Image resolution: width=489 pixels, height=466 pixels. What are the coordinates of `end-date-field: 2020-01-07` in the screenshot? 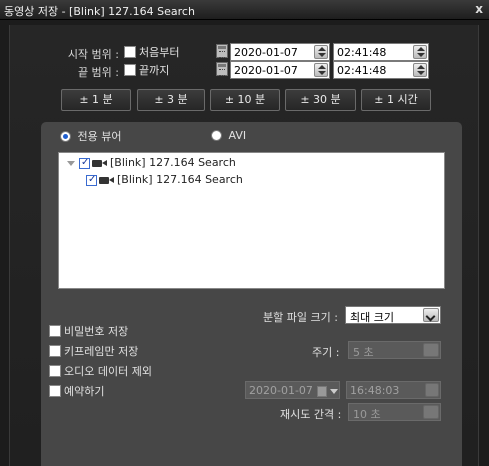 It's located at (280, 70).